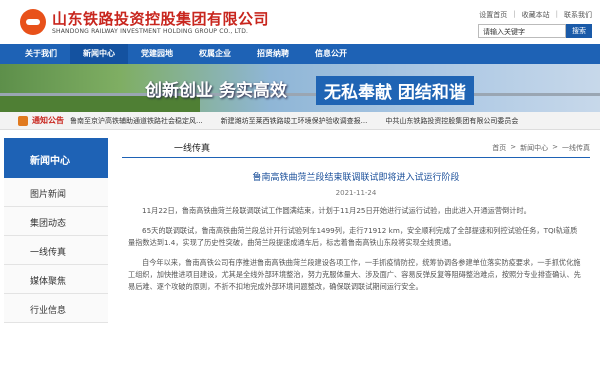  I want to click on nav-item-party: 党建园地, so click(157, 54).